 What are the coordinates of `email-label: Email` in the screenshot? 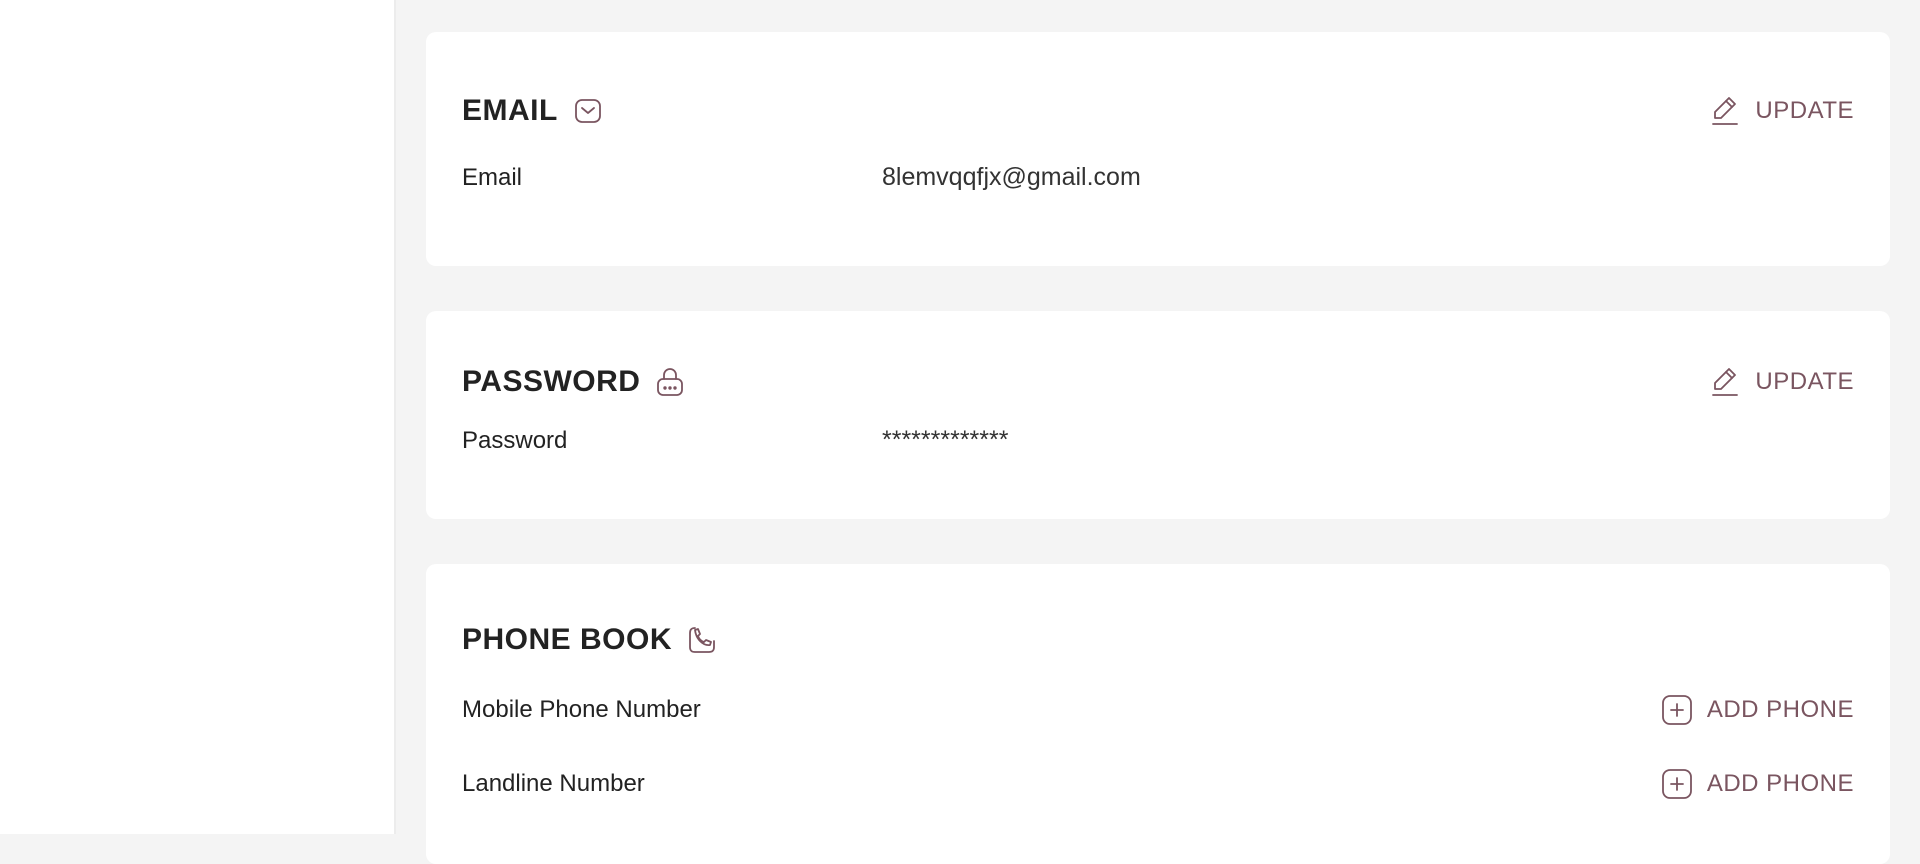 It's located at (492, 177).